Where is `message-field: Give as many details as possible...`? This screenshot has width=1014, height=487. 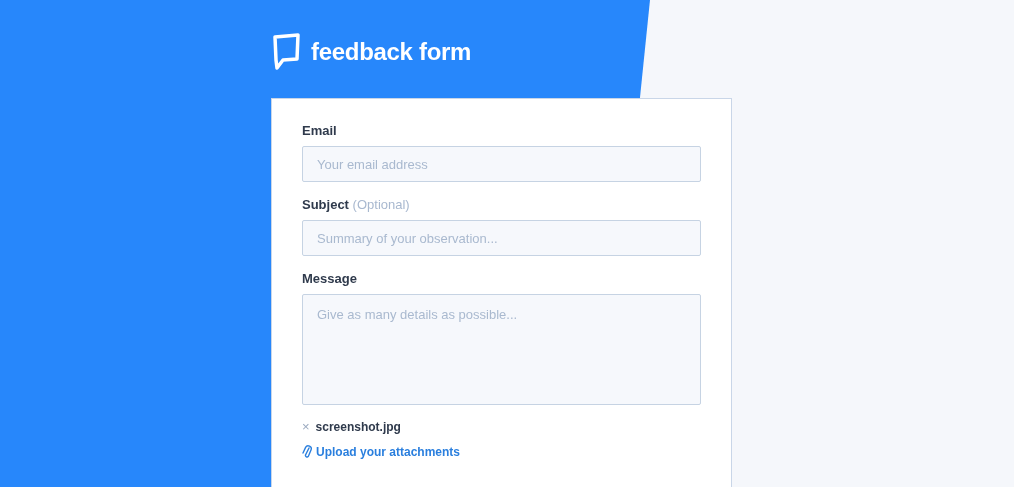 message-field: Give as many details as possible... is located at coordinates (501, 349).